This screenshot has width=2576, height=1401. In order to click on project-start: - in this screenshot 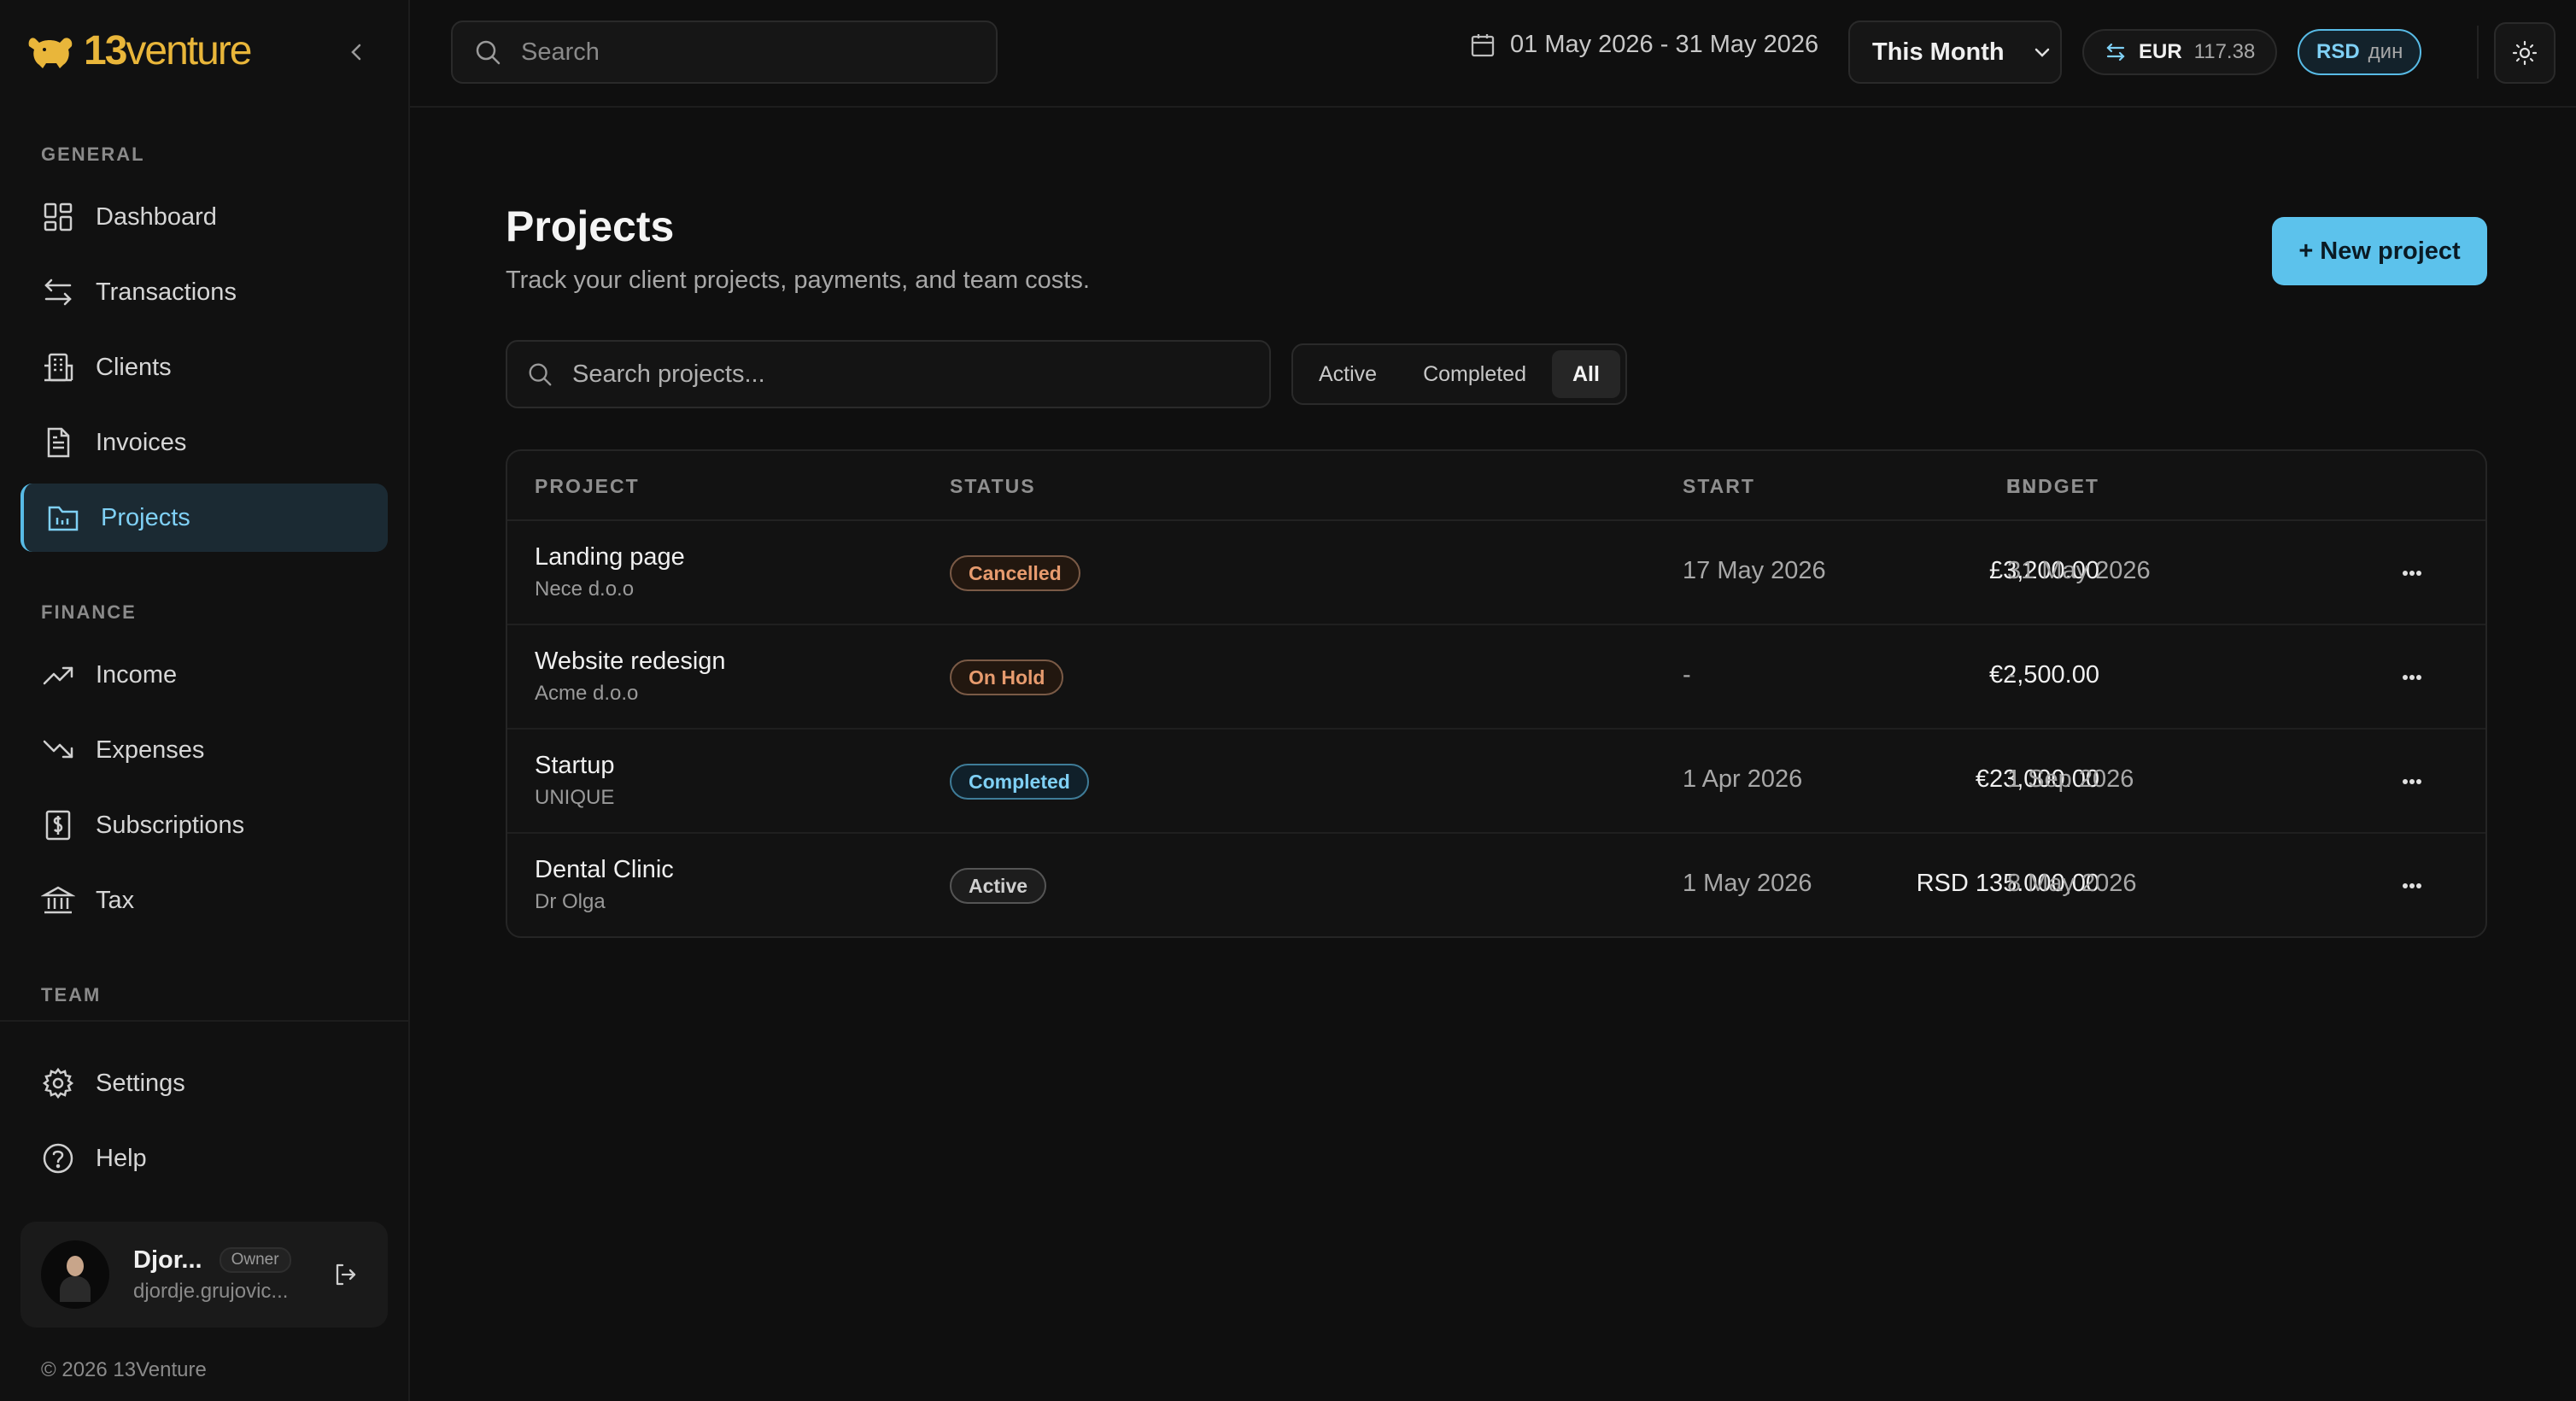, I will do `click(1687, 675)`.